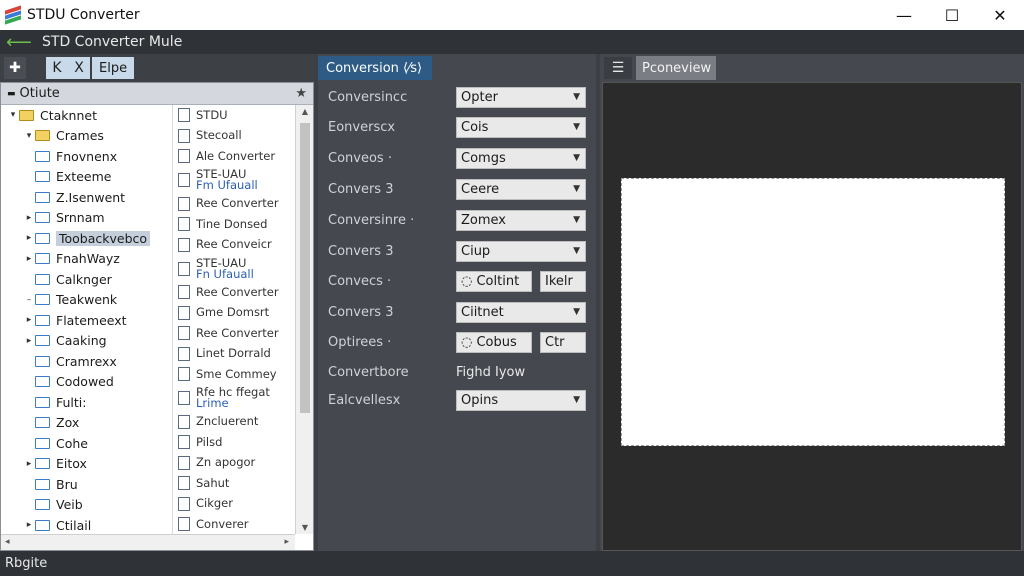 The width and height of the screenshot is (1024, 576). I want to click on close-button: ✕, so click(1000, 15).